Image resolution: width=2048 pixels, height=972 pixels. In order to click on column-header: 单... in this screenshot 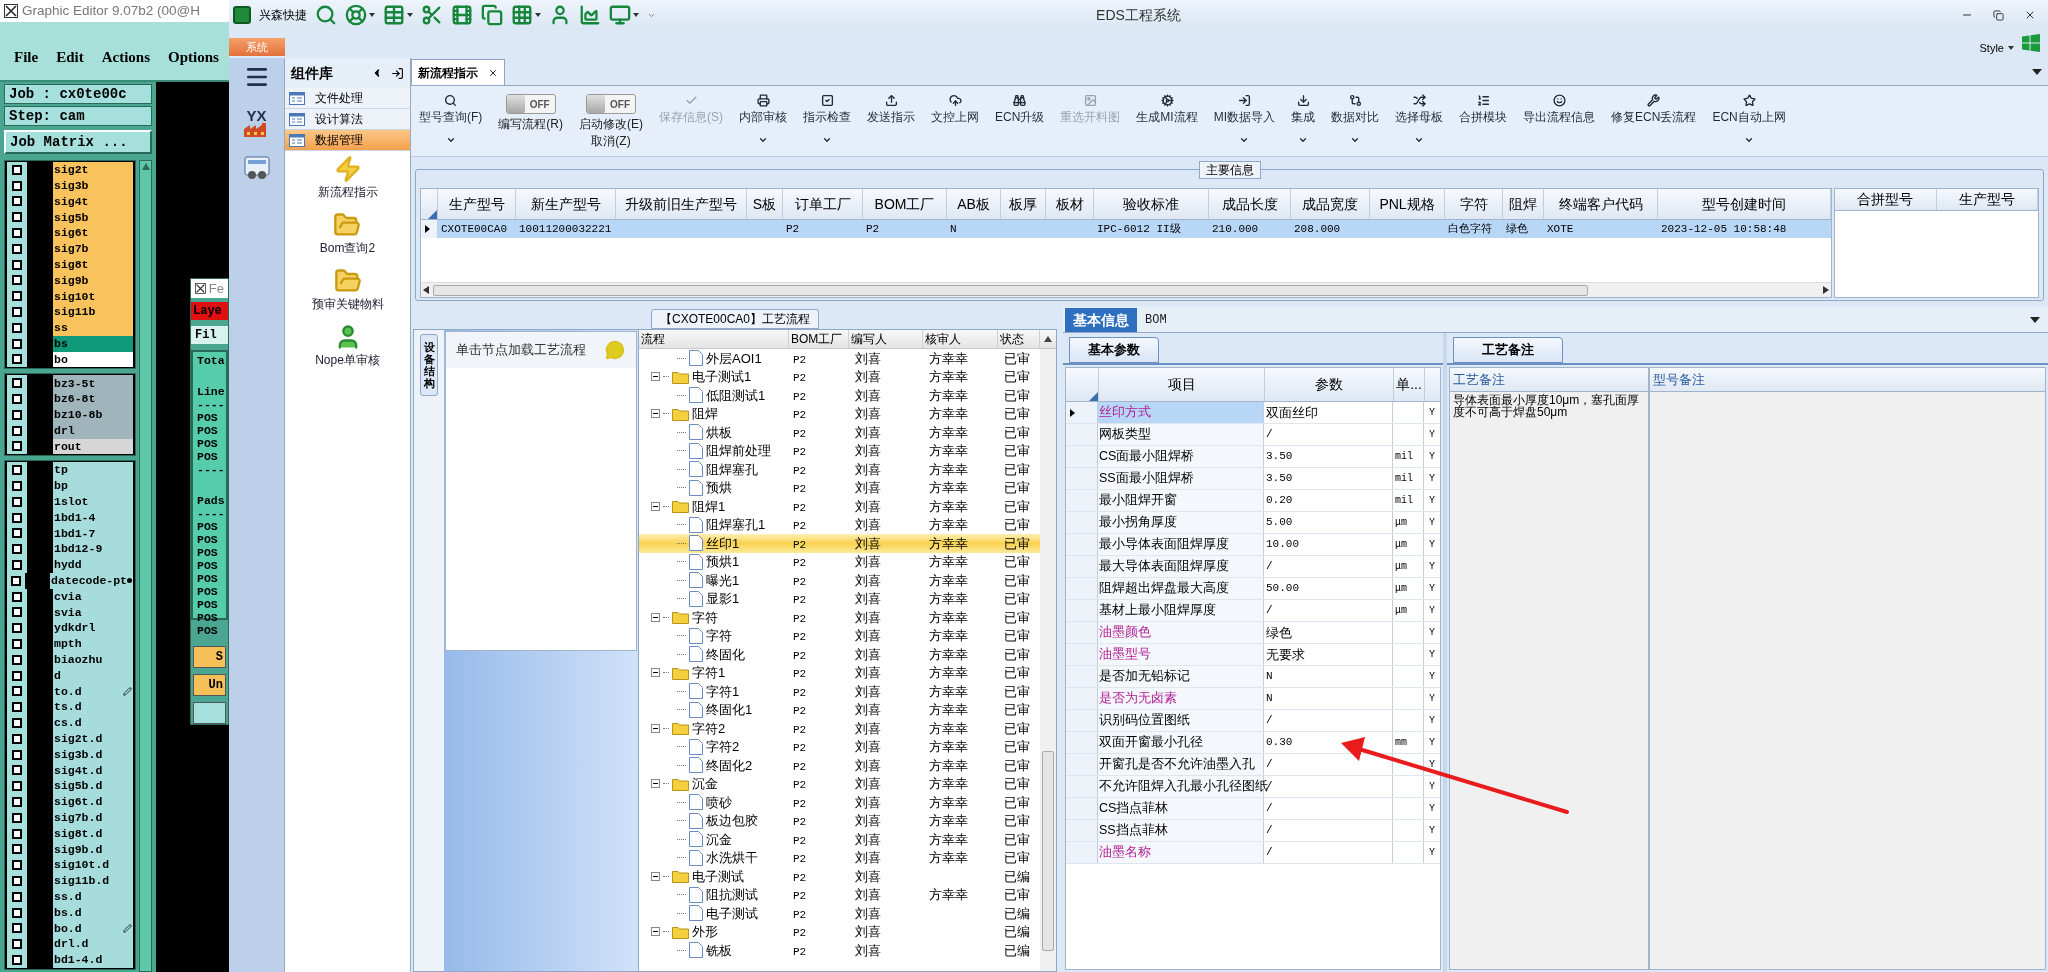, I will do `click(1409, 384)`.